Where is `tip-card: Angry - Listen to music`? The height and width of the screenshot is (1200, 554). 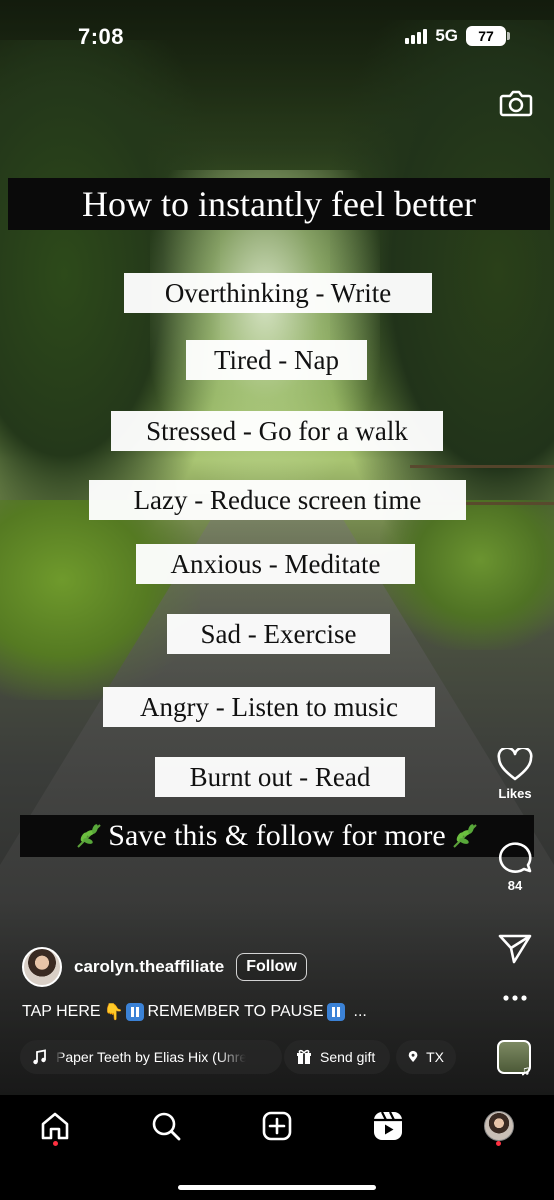
tip-card: Angry - Listen to music is located at coordinates (269, 707).